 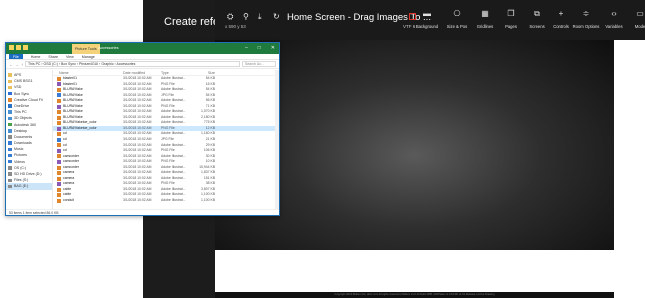 What do you see at coordinates (142, 212) in the screenshot?
I see `status-bar: 53 items 1 item selected 86.0 KB` at bounding box center [142, 212].